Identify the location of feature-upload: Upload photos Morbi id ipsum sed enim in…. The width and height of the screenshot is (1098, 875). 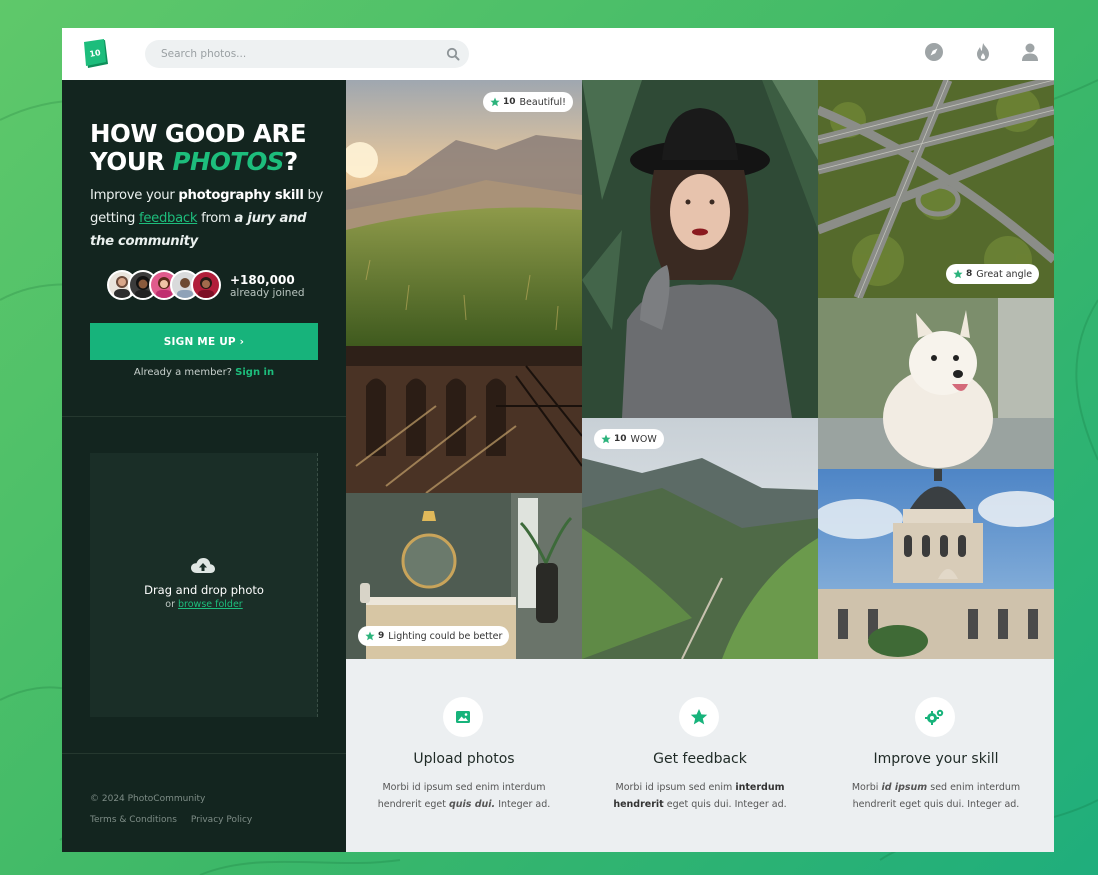
(464, 755).